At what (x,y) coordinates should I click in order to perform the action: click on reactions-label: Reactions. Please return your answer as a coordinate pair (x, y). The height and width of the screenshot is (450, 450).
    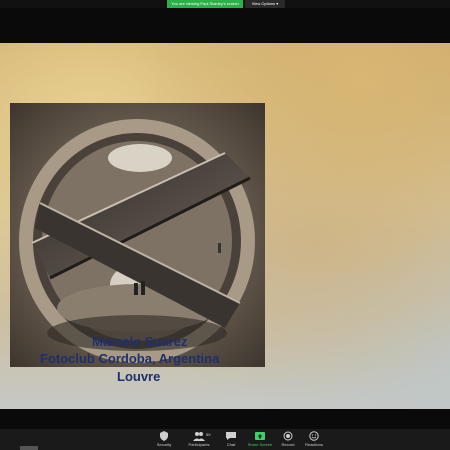
    Looking at the image, I should click on (314, 444).